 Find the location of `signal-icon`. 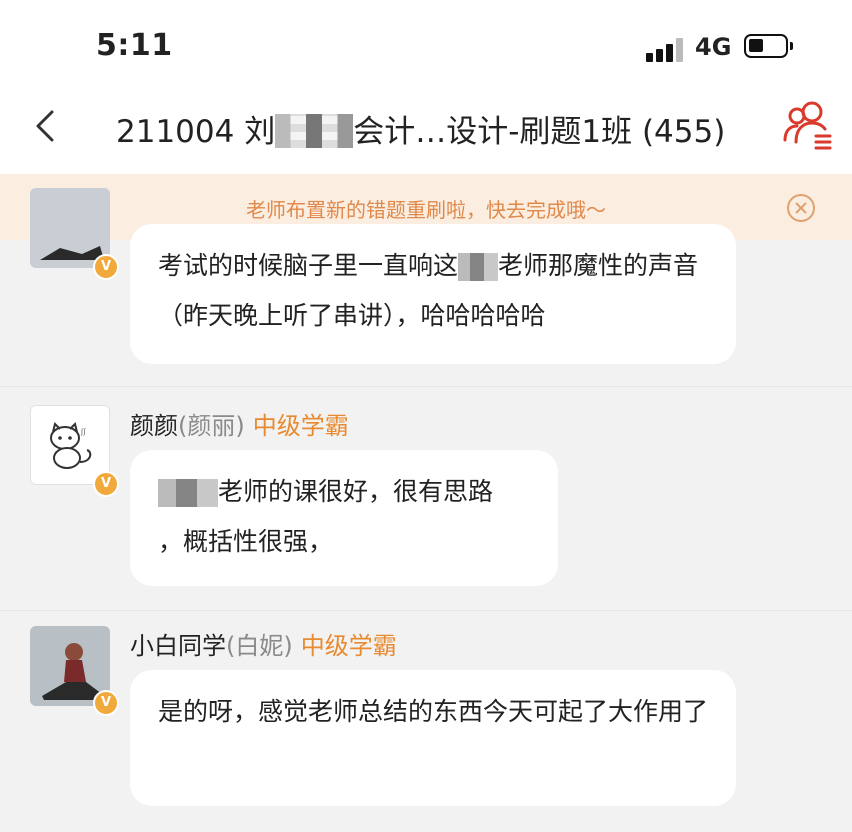

signal-icon is located at coordinates (668, 50).